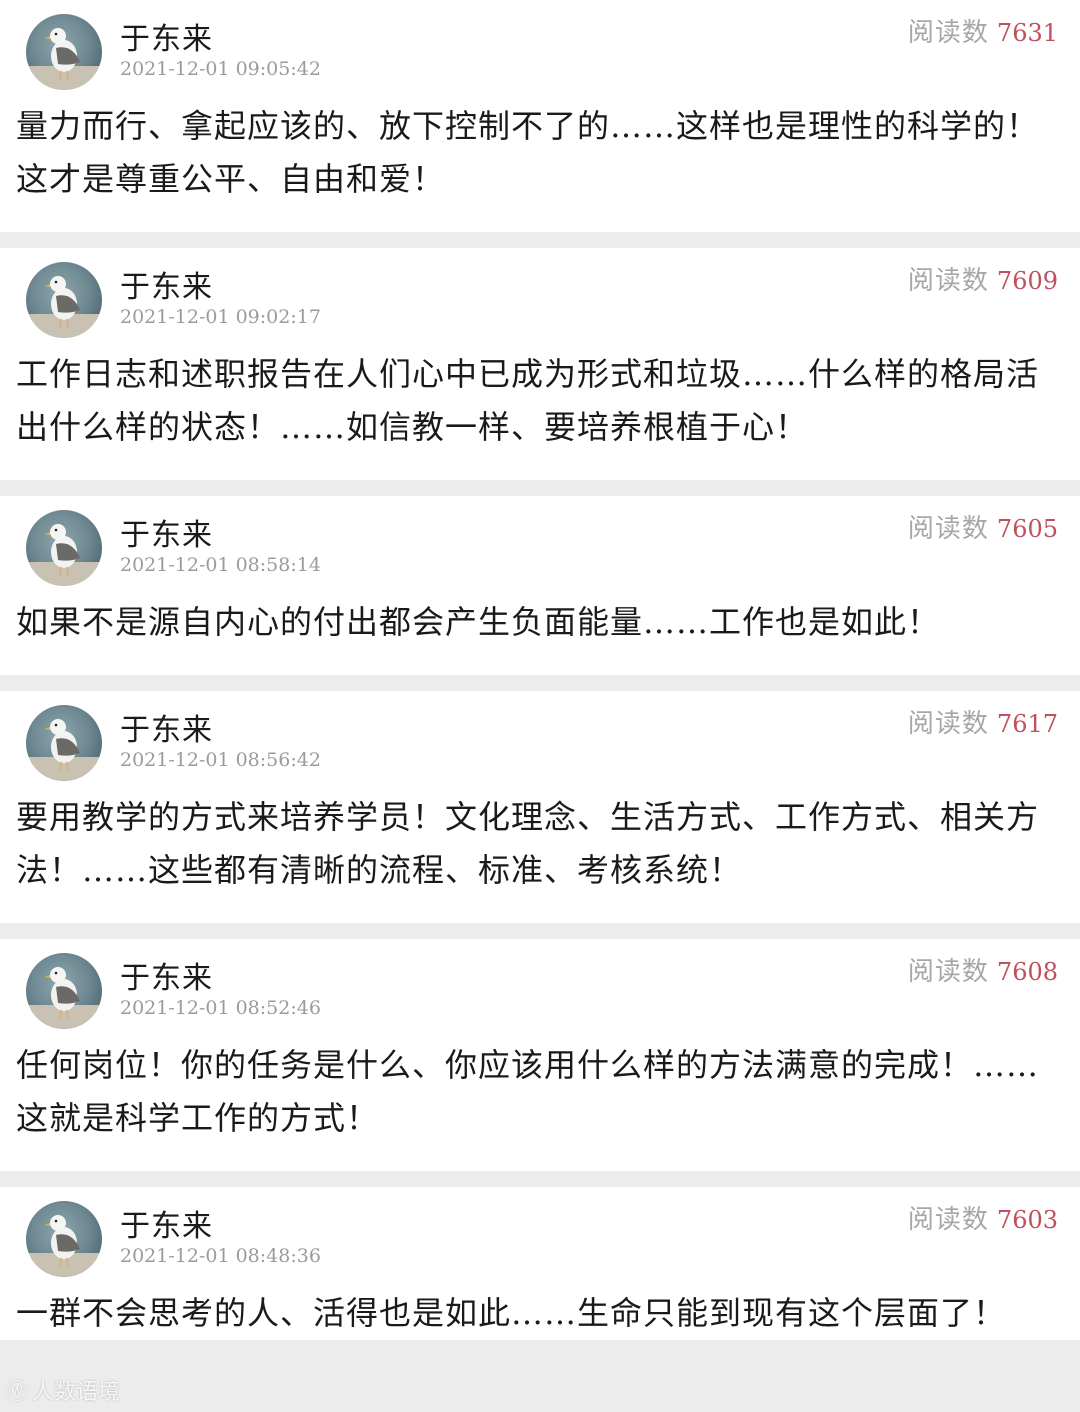 Image resolution: width=1080 pixels, height=1412 pixels. What do you see at coordinates (478, 622) in the screenshot?
I see `post-text-line: 如果不是源自内心的付出都会产生负面能量……工作也是如此！` at bounding box center [478, 622].